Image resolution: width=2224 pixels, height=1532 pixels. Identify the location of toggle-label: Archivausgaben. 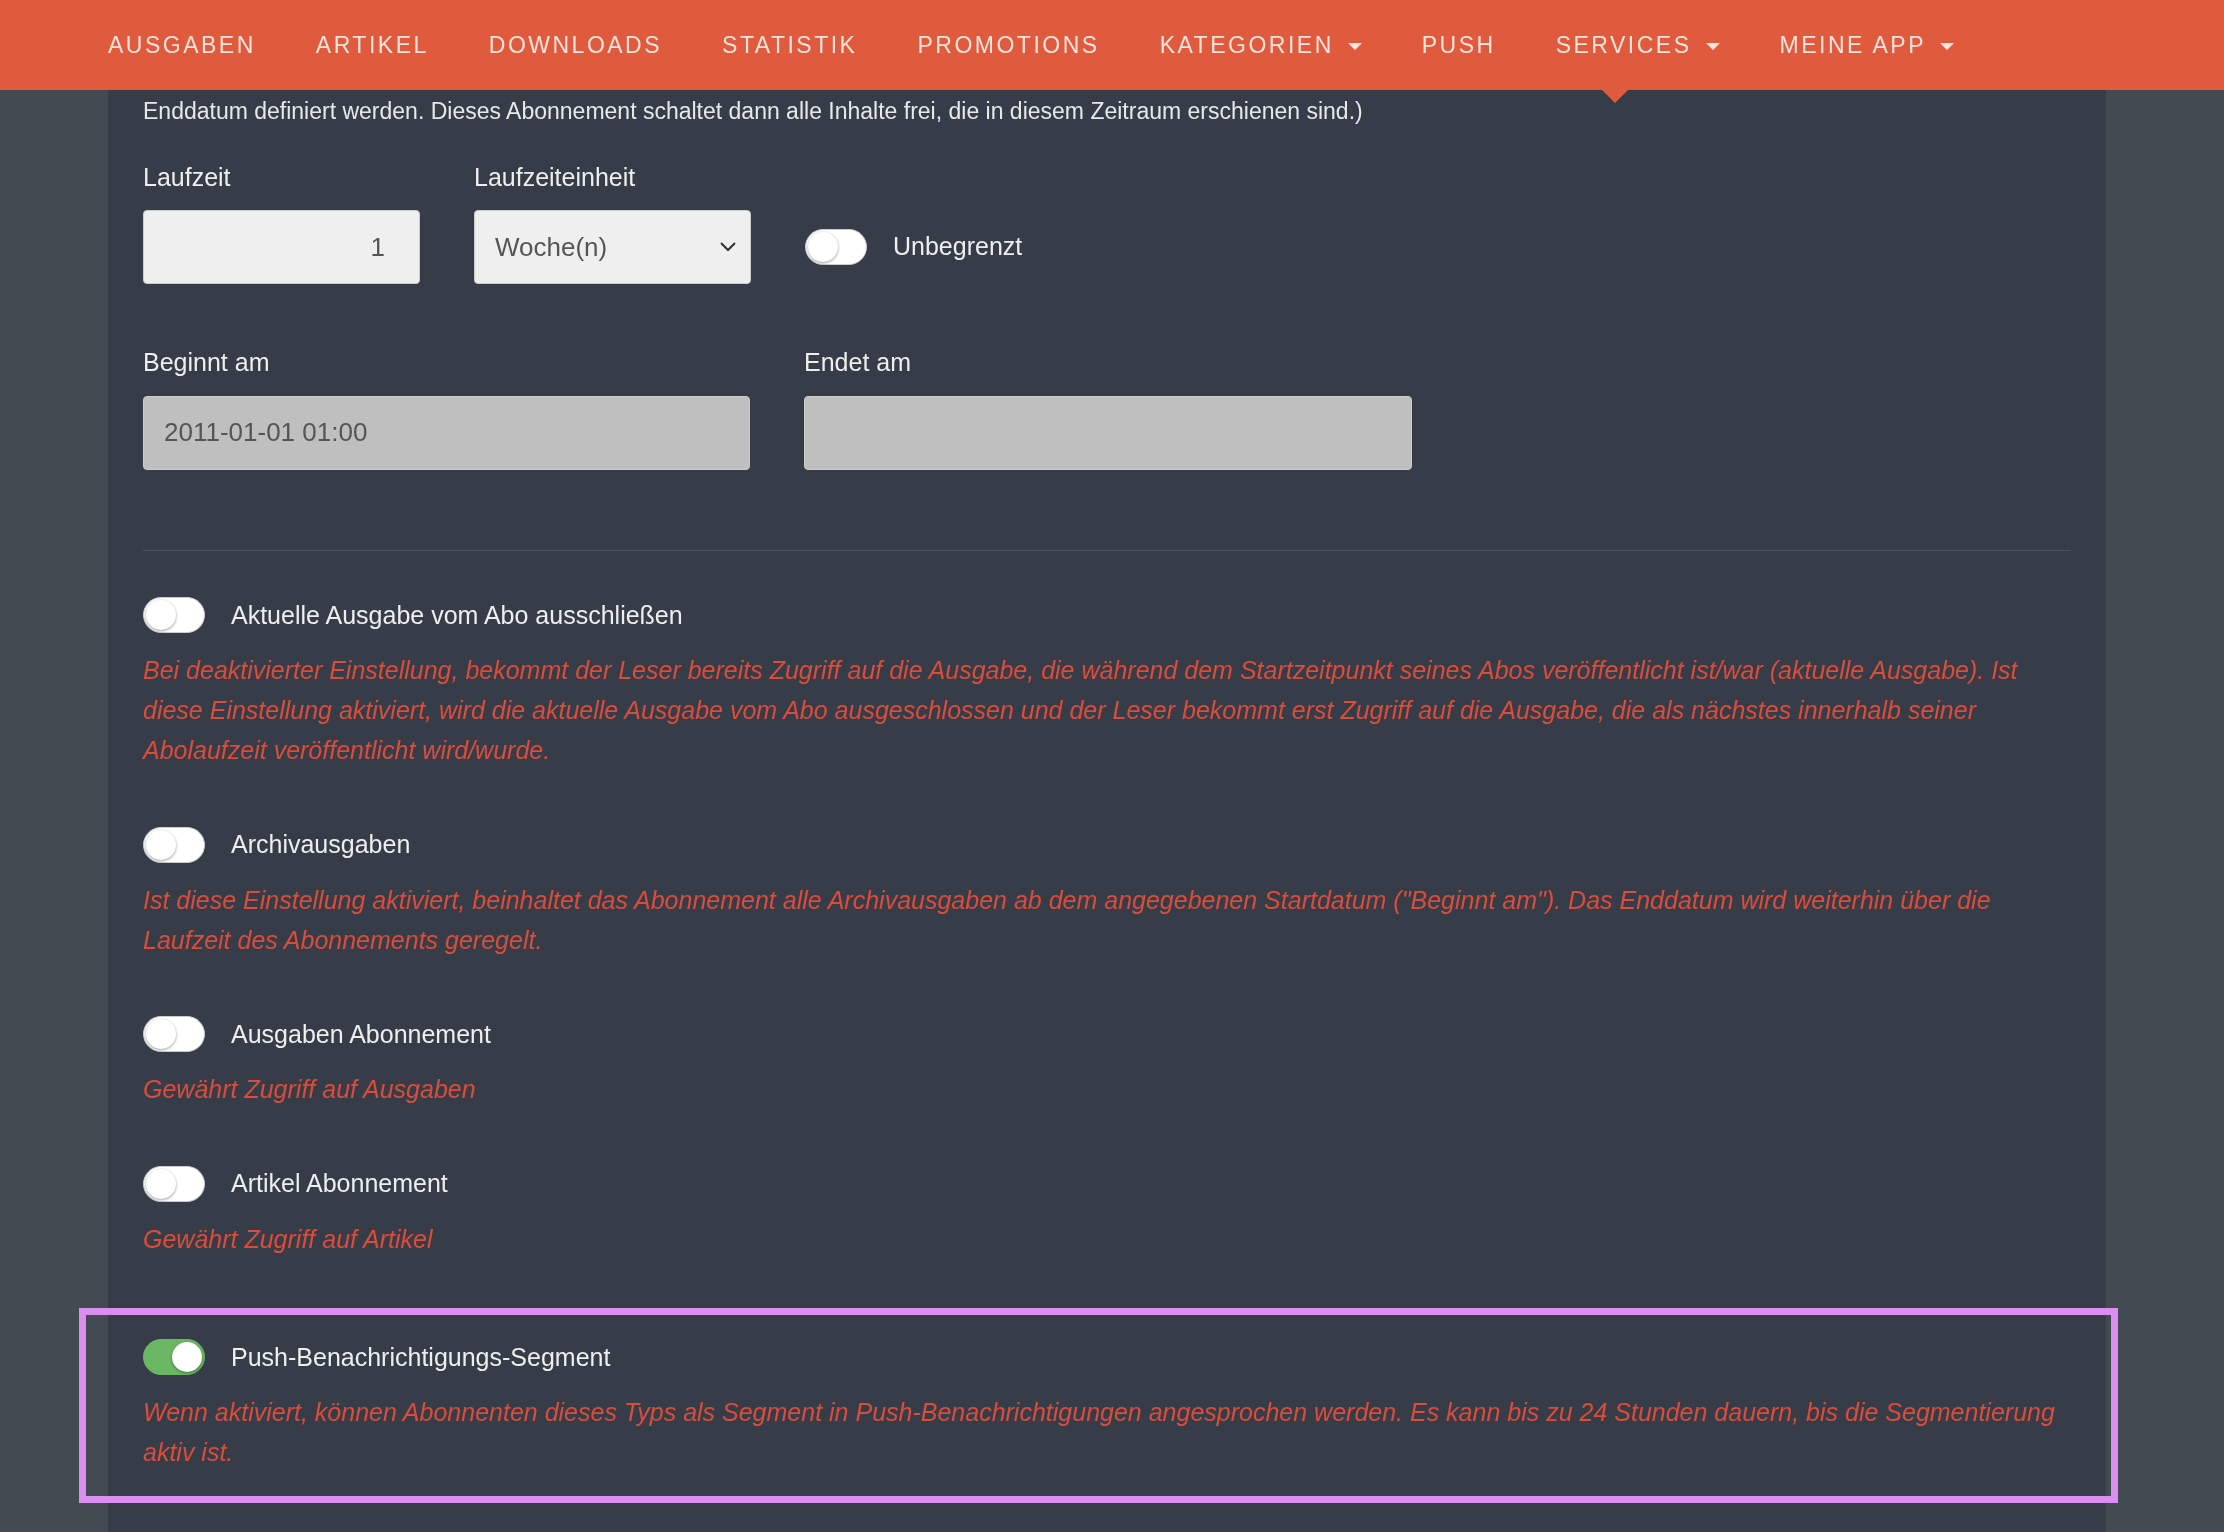
(321, 844).